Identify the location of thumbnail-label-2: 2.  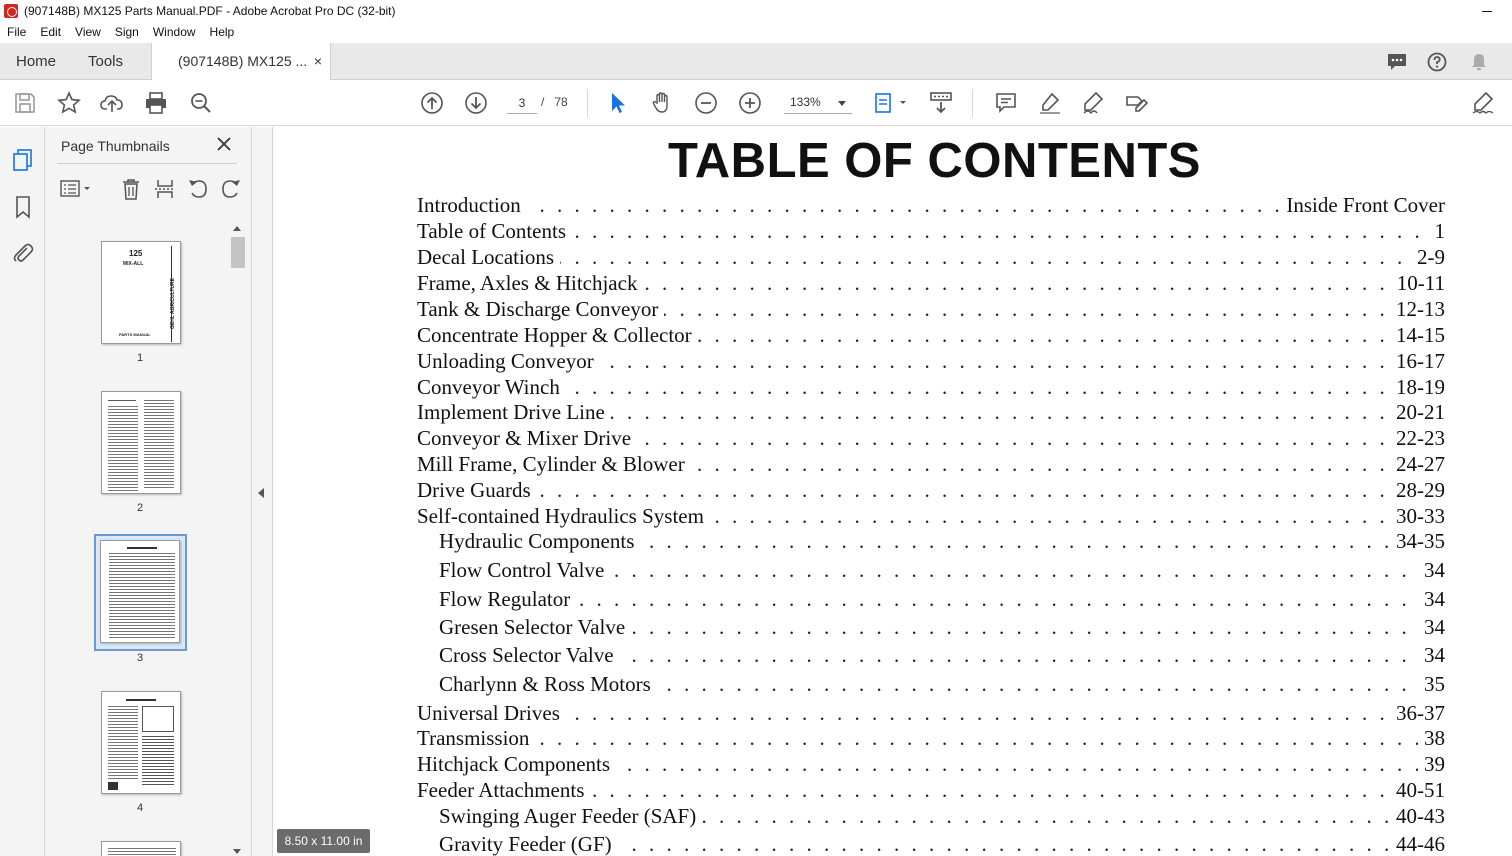
(140, 508).